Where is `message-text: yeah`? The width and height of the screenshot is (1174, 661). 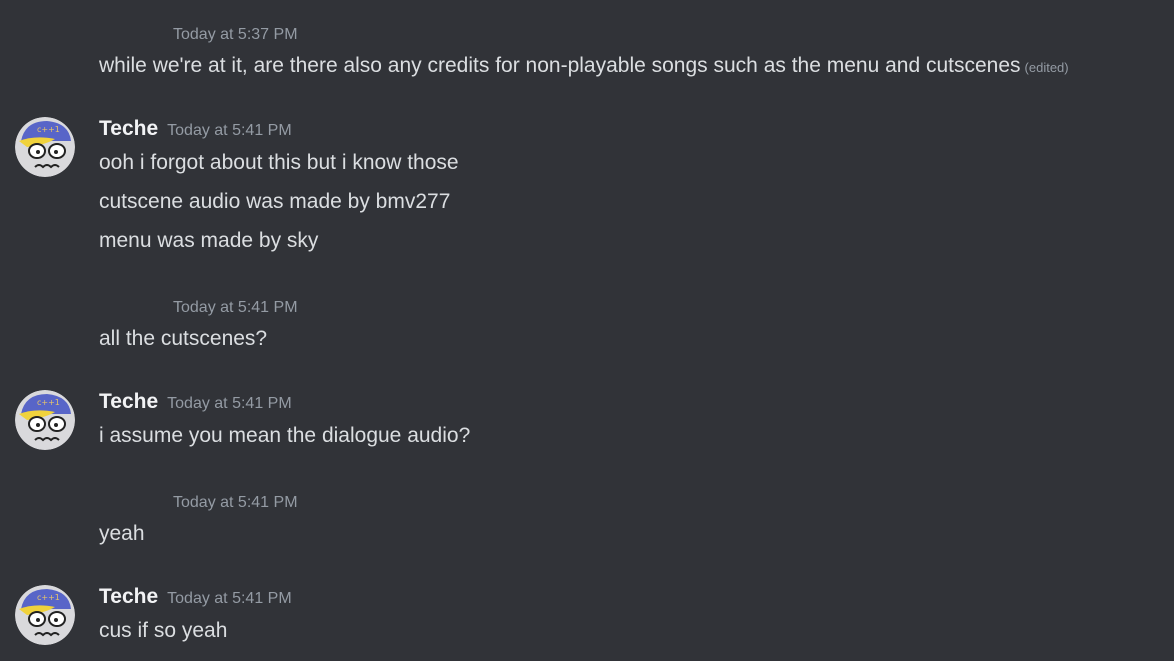 message-text: yeah is located at coordinates (122, 533).